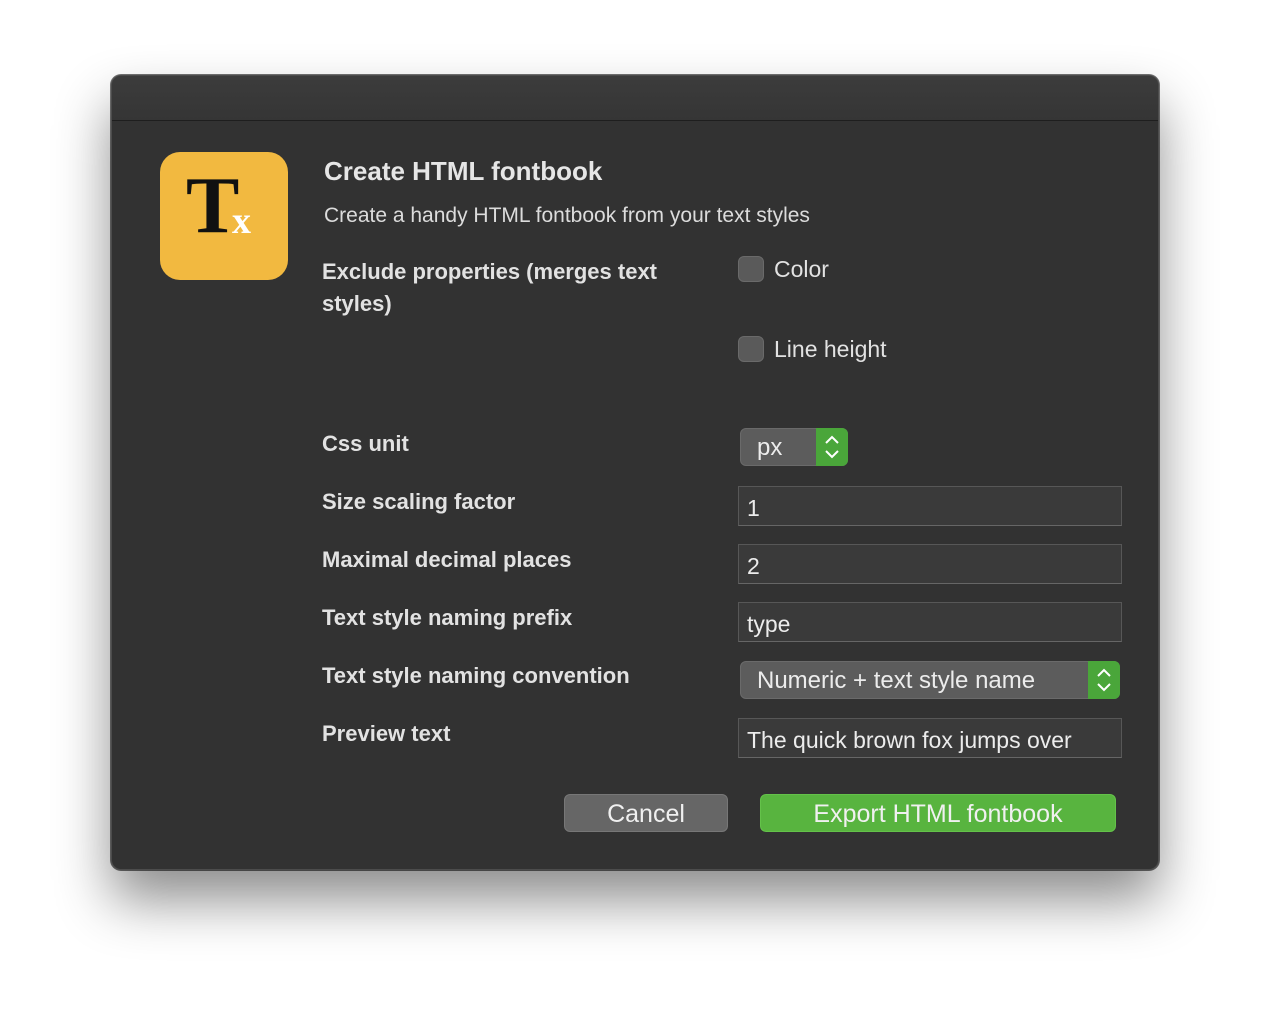 The width and height of the screenshot is (1270, 1018). What do you see at coordinates (801, 269) in the screenshot?
I see `color-checkbox-label: Color` at bounding box center [801, 269].